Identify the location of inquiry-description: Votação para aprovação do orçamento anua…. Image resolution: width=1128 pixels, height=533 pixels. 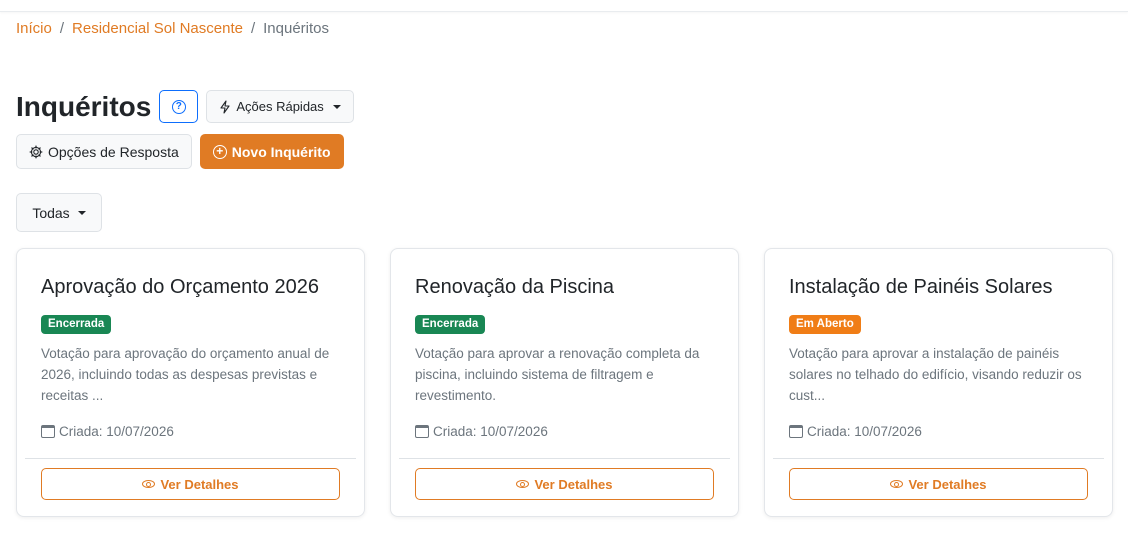
(185, 374).